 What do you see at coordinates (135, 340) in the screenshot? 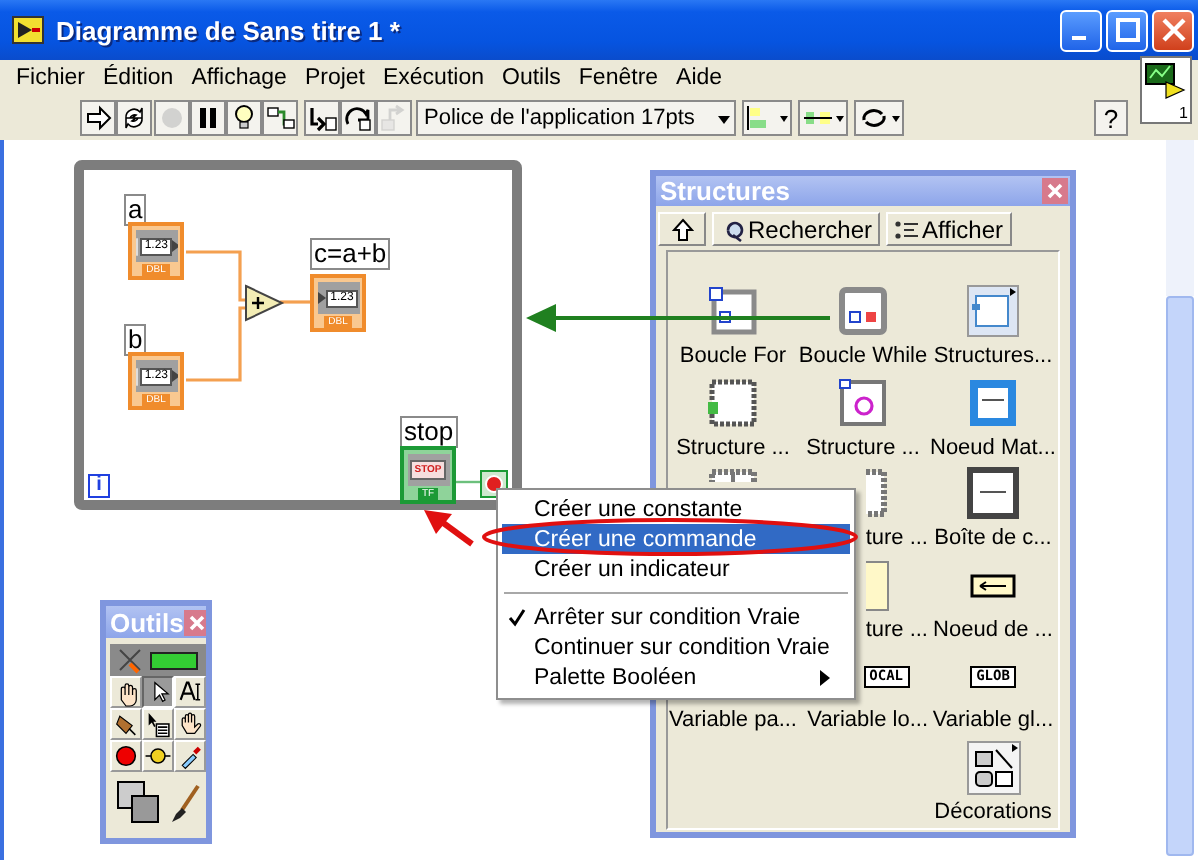
I see `control-label: b` at bounding box center [135, 340].